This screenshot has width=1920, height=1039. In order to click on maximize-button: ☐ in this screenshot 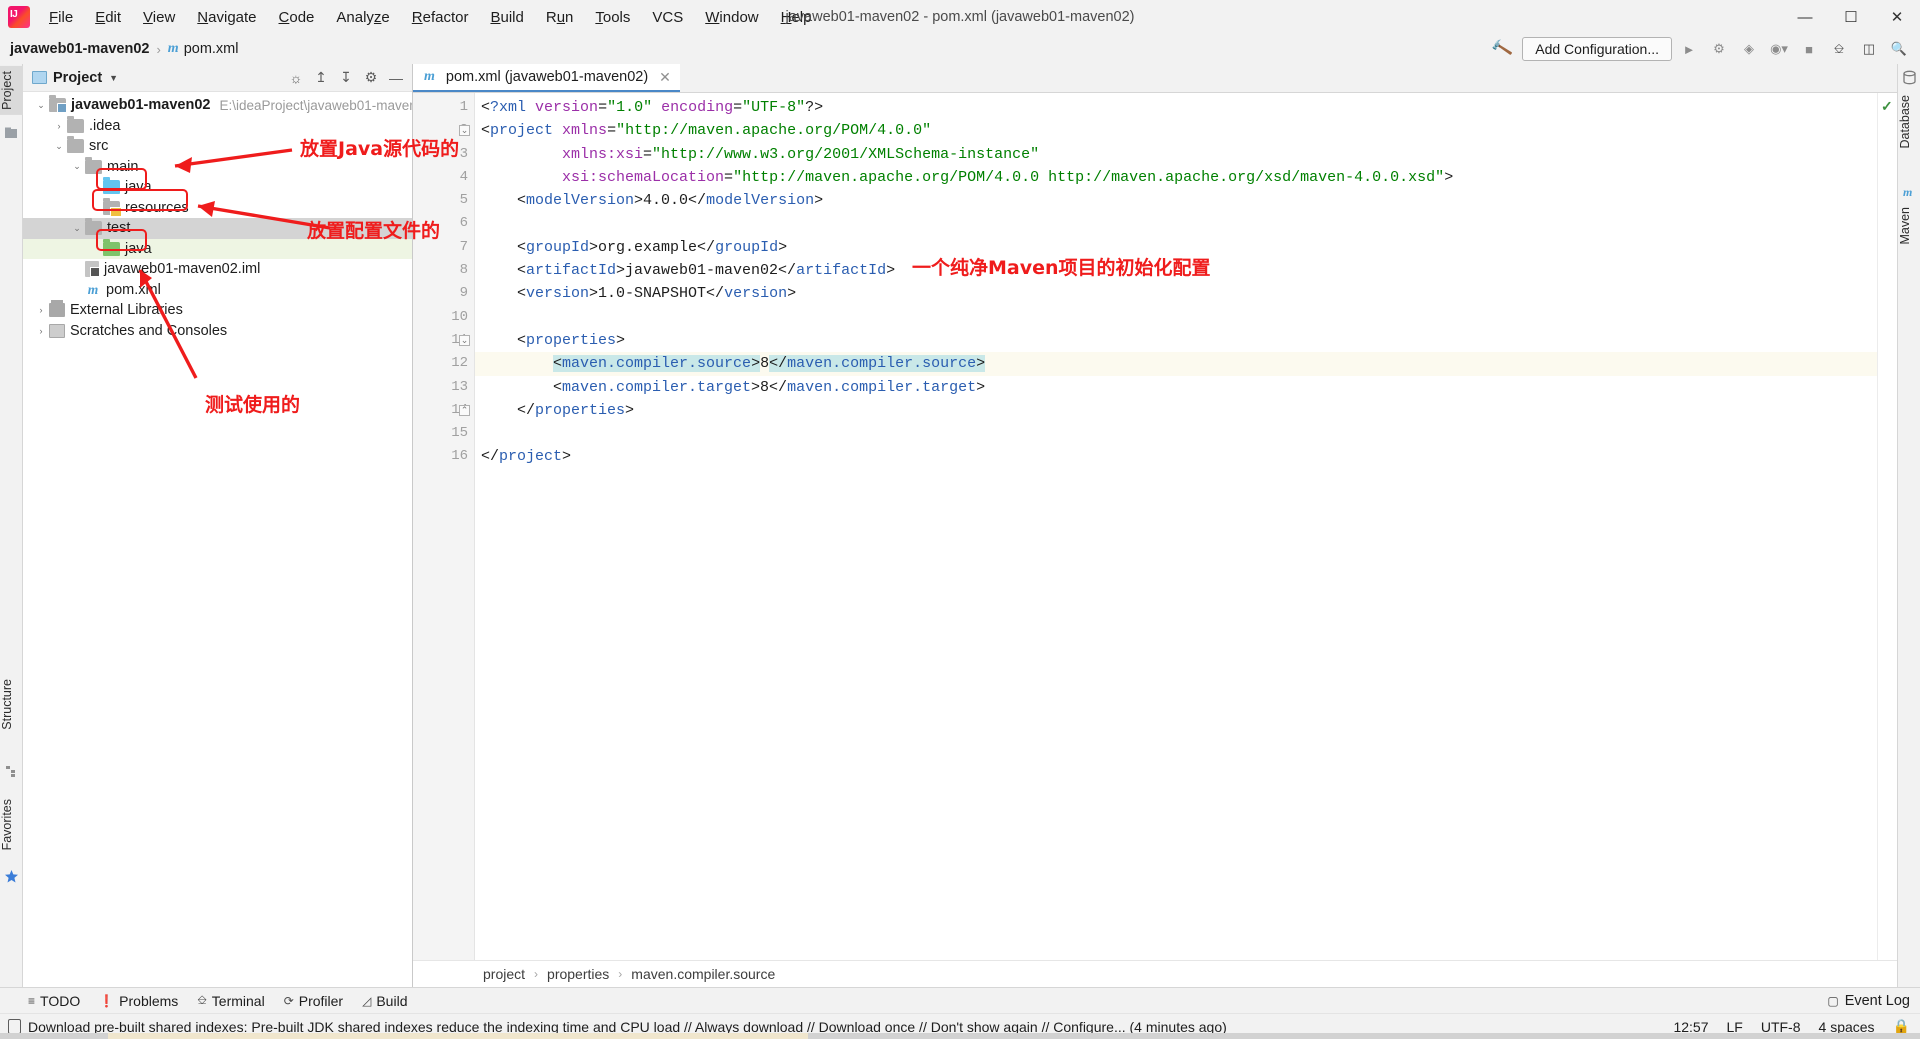, I will do `click(1851, 17)`.